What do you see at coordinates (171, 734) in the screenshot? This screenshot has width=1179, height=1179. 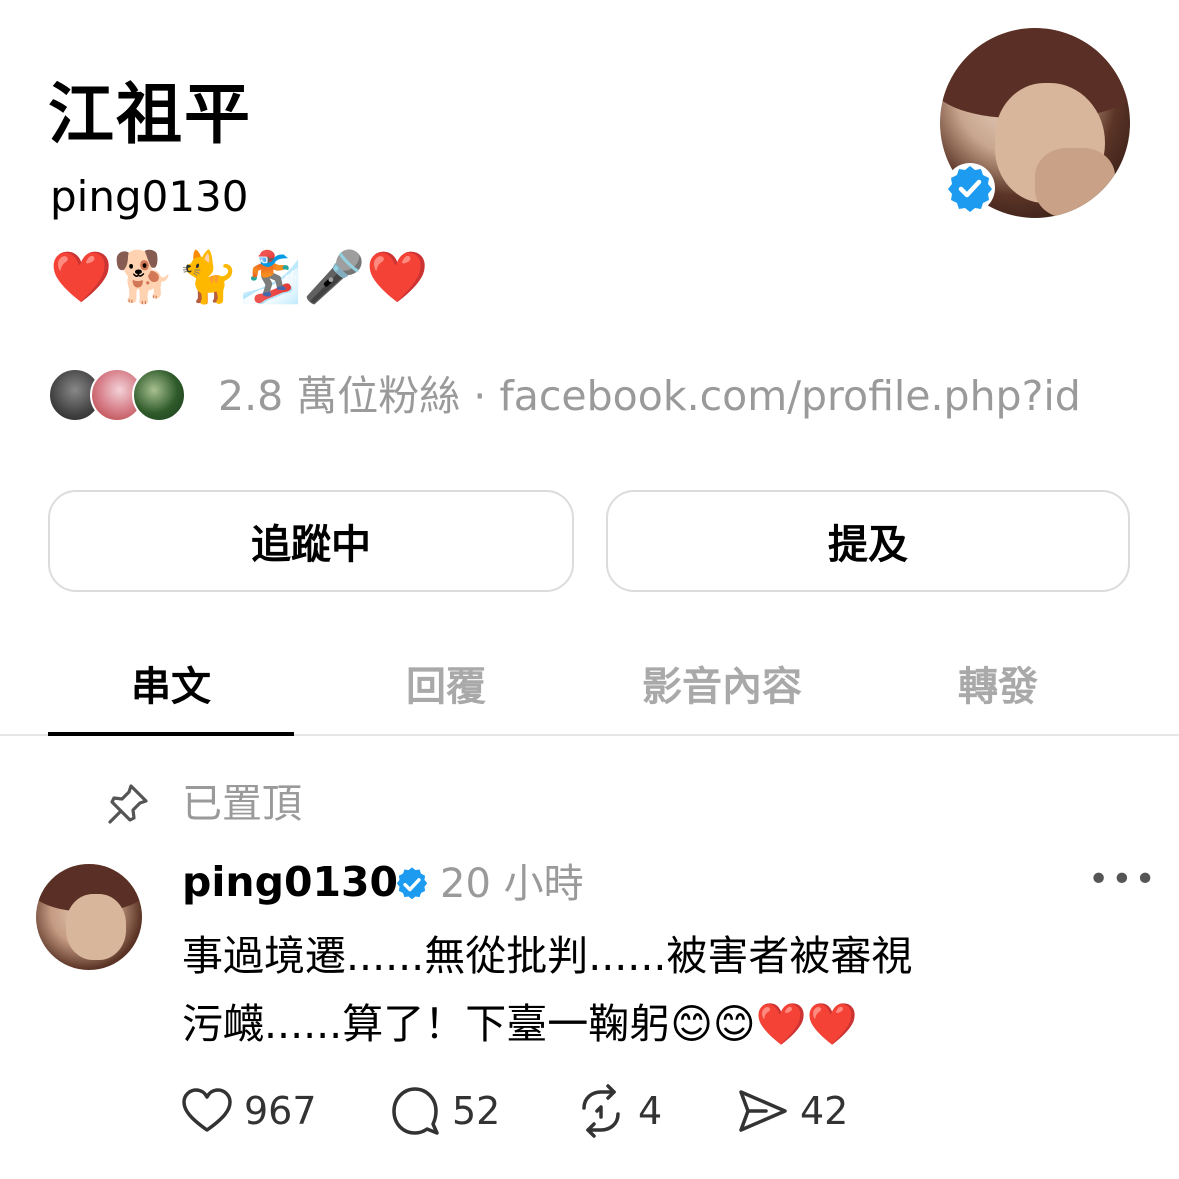 I see `active-tab-indicator` at bounding box center [171, 734].